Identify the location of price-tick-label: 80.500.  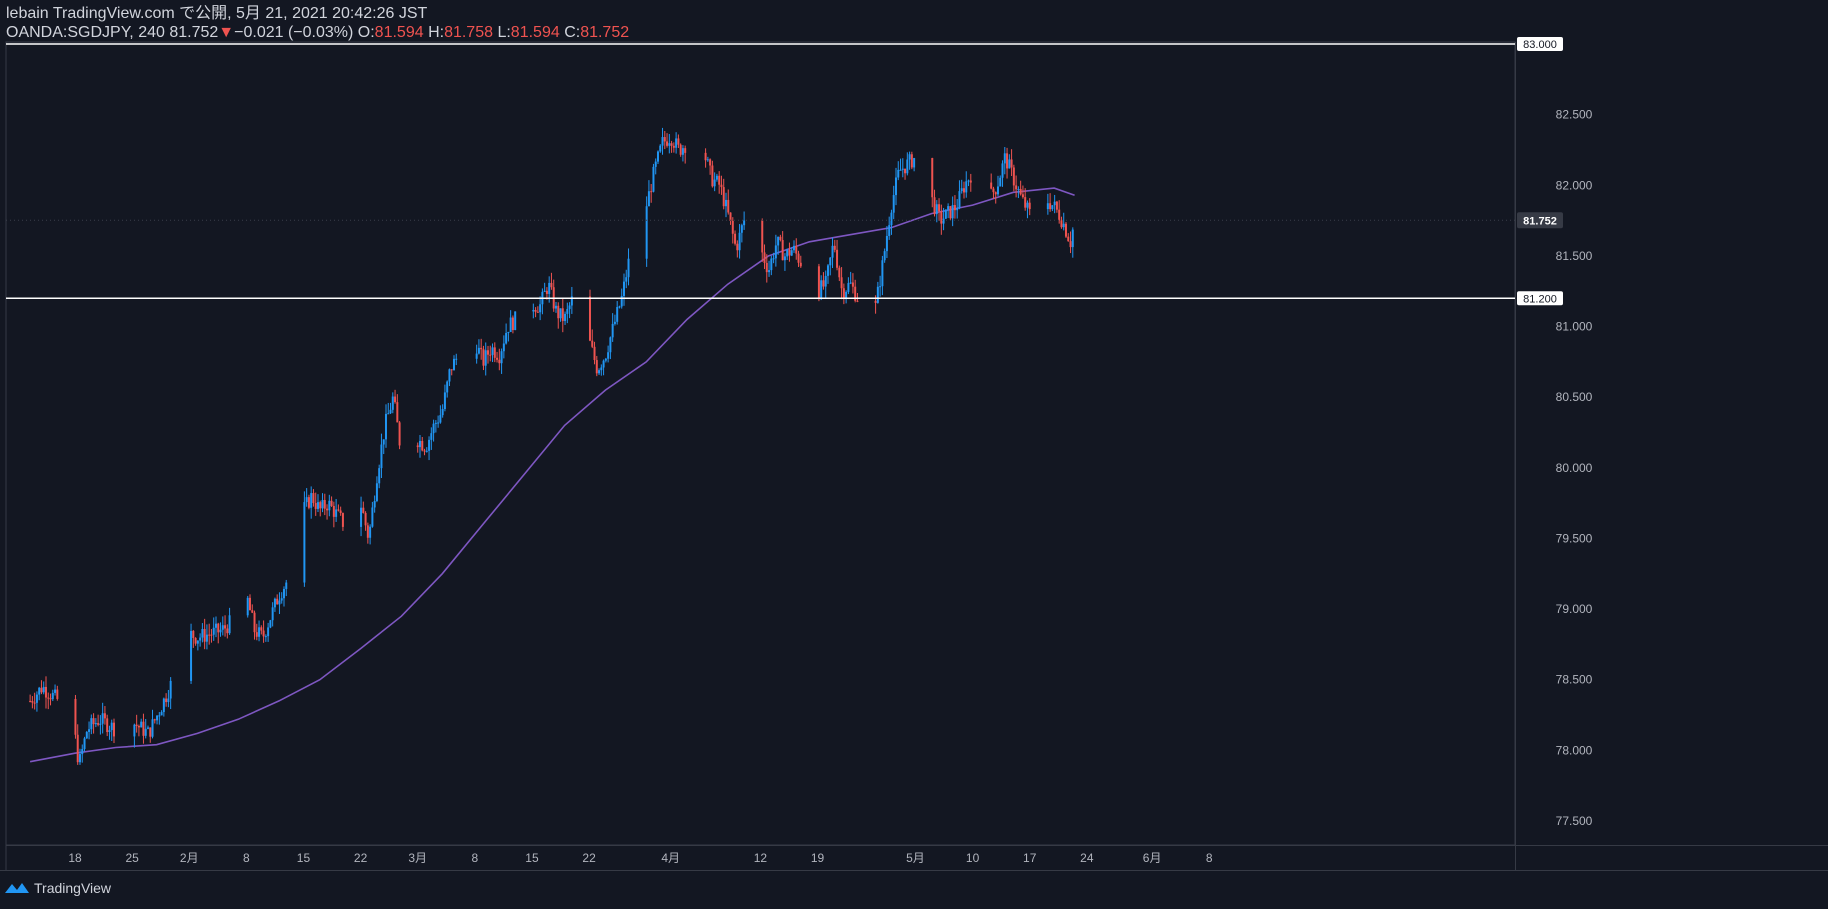
(1574, 397).